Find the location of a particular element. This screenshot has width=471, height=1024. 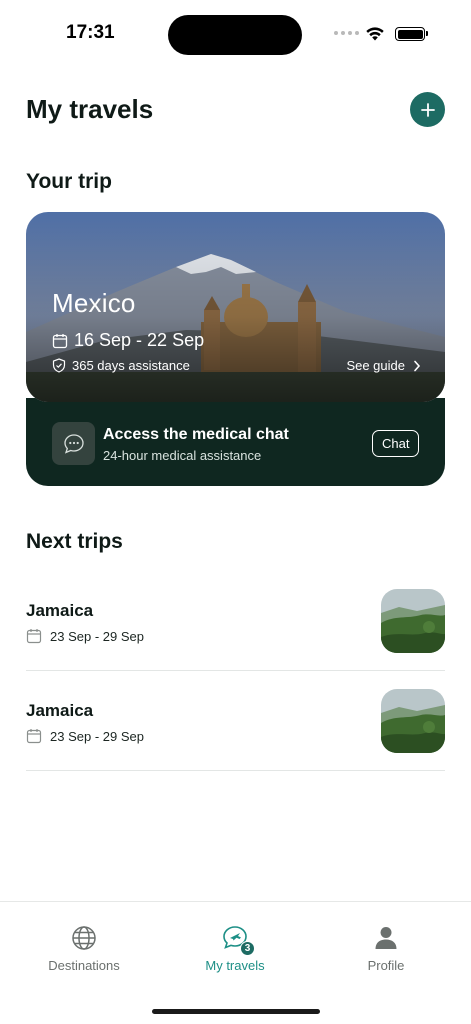

plus-icon is located at coordinates (427, 109).